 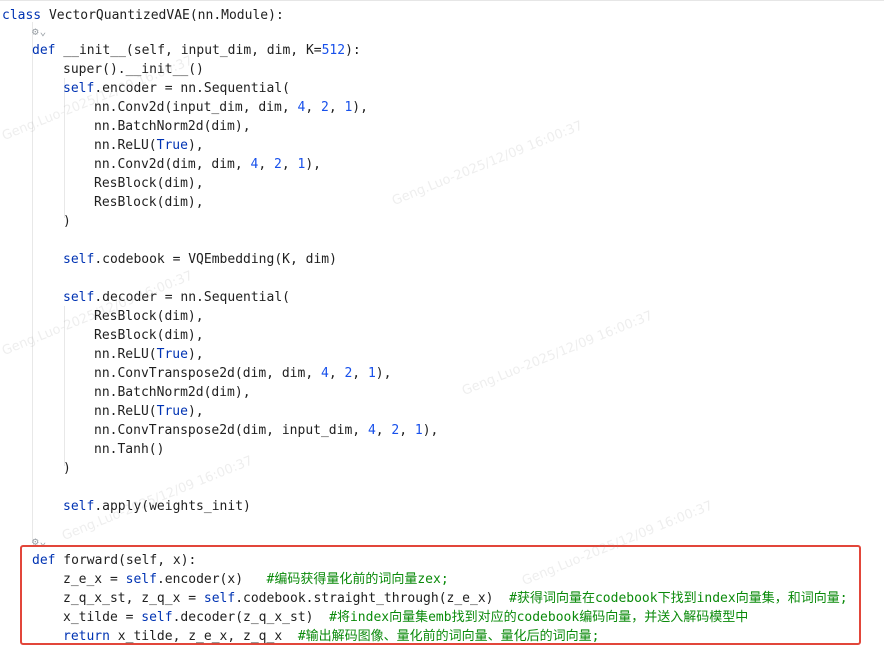 I want to click on code-line: nn.Conv2d(input_dim, dim, 4, 2, 1),, so click(x=231, y=107).